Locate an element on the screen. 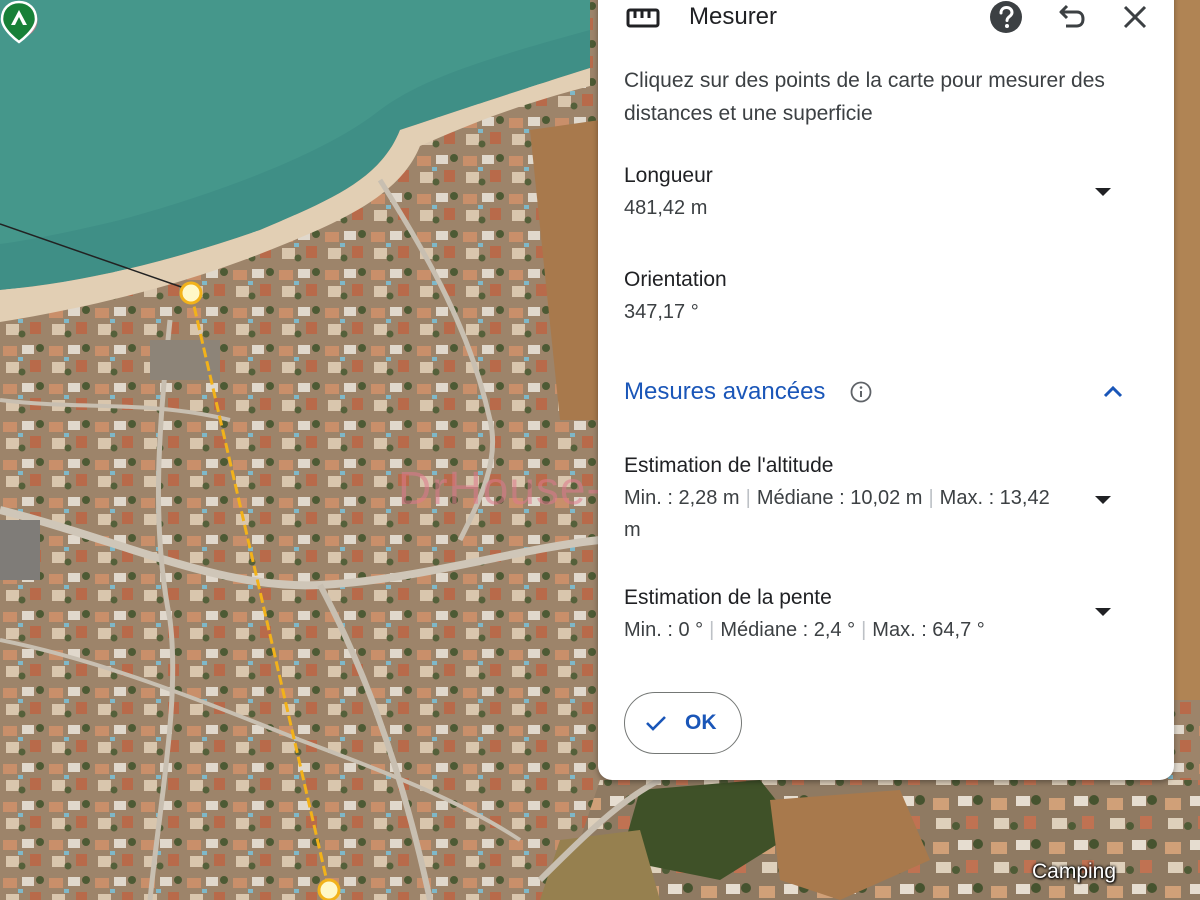  slope-min: Min. : 0 ° is located at coordinates (664, 630).